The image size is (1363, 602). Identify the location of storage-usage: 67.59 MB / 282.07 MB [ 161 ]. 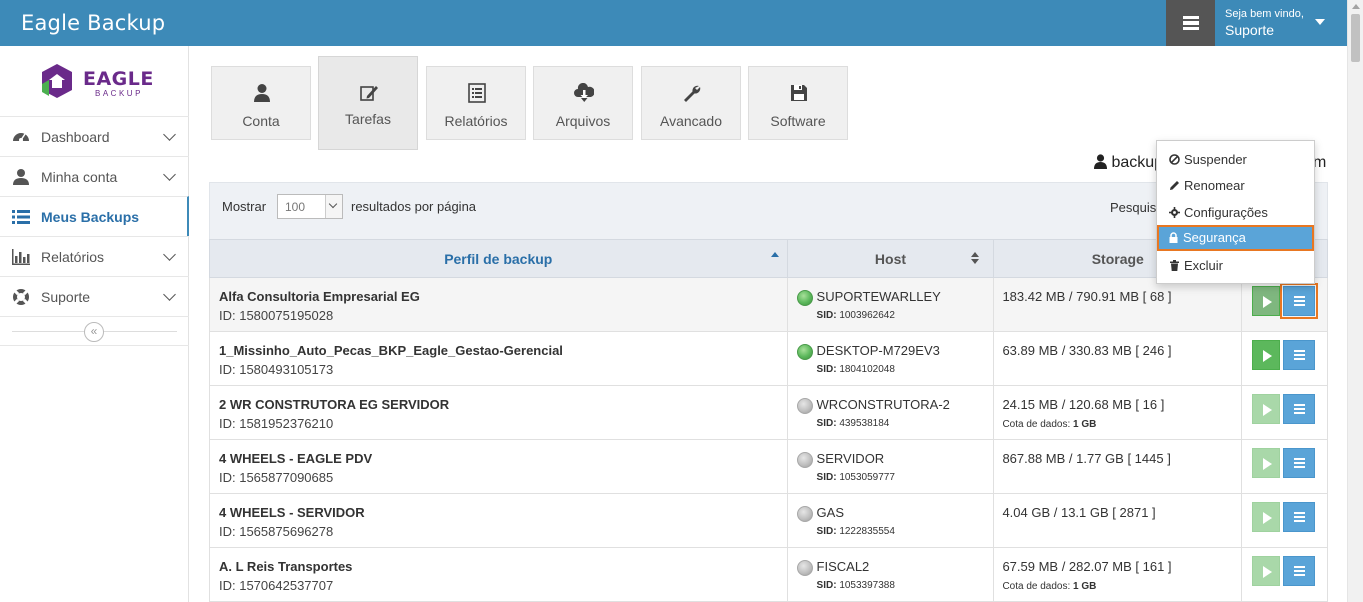
(1087, 566).